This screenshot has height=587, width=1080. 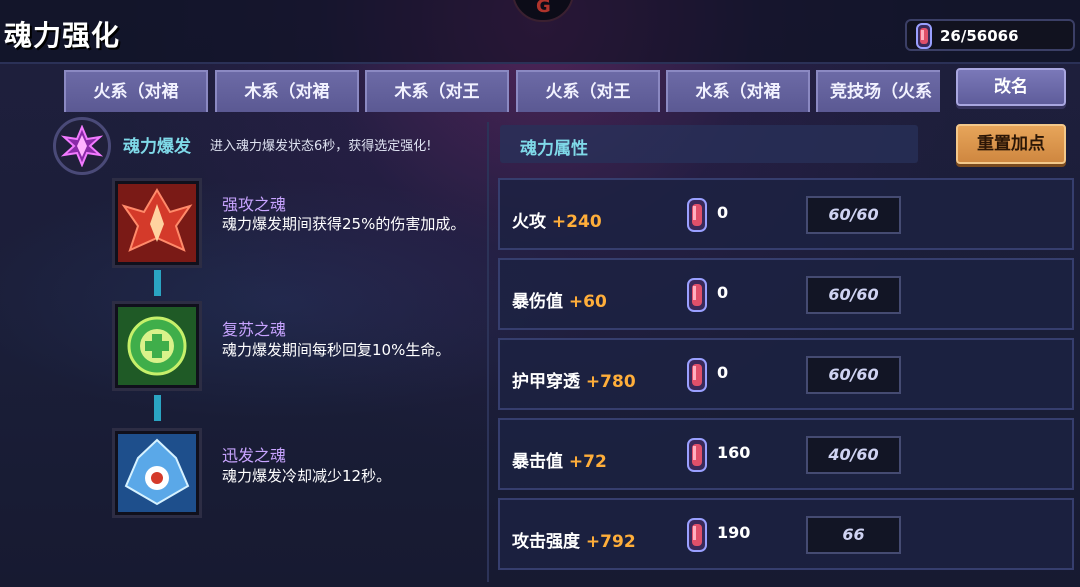 I want to click on tab-preset-2: 木系（对裙, so click(x=287, y=91).